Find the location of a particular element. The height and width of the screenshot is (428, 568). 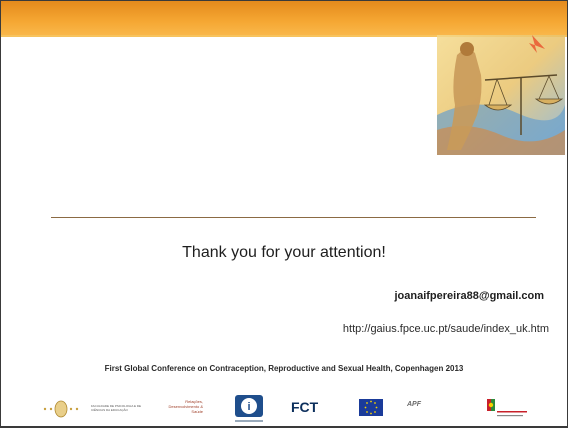

horizontal-divider is located at coordinates (293, 217).